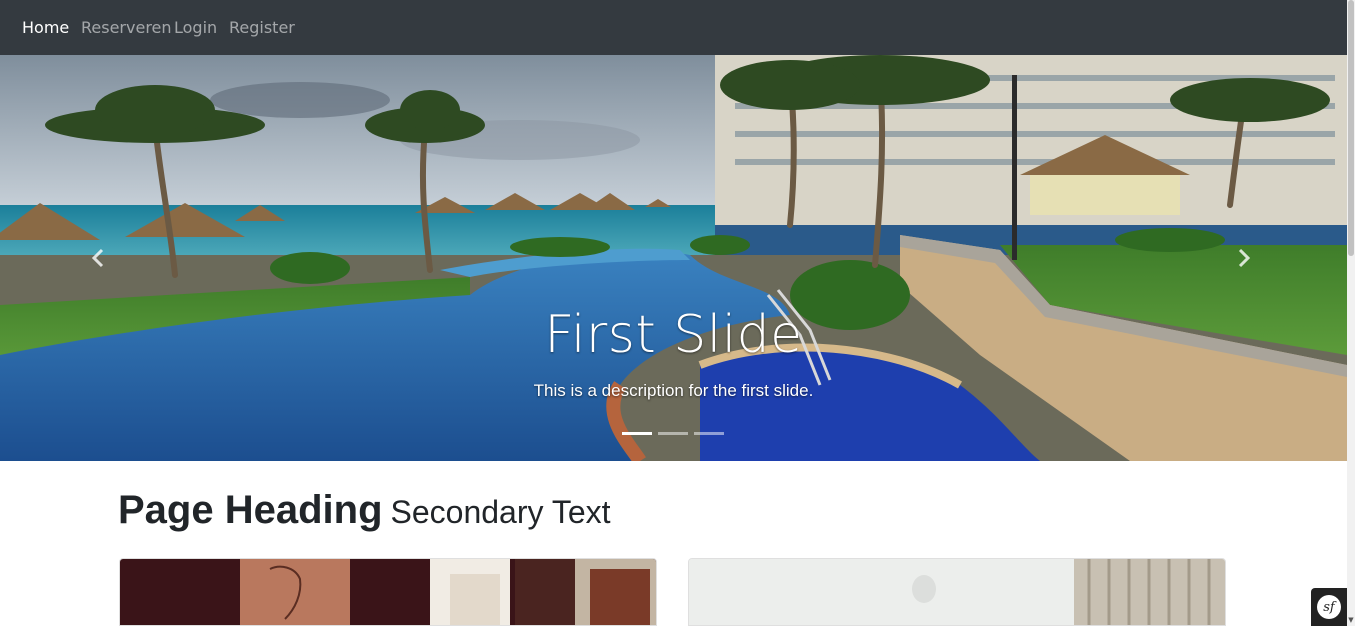 Image resolution: width=1355 pixels, height=626 pixels. What do you see at coordinates (1351, 313) in the screenshot?
I see `page-scrollbar: ▼` at bounding box center [1351, 313].